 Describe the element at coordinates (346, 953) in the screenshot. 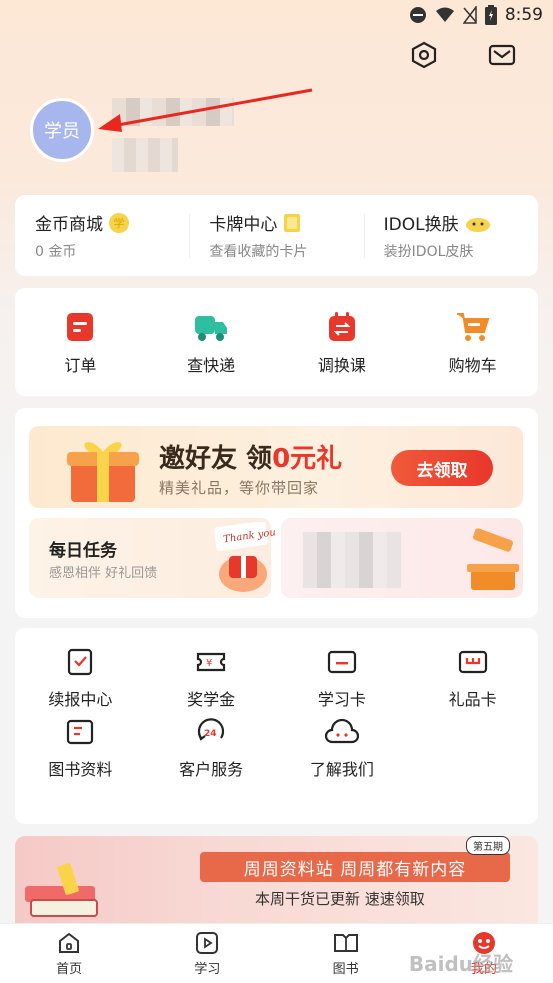

I see `nav-books: 图书` at that location.